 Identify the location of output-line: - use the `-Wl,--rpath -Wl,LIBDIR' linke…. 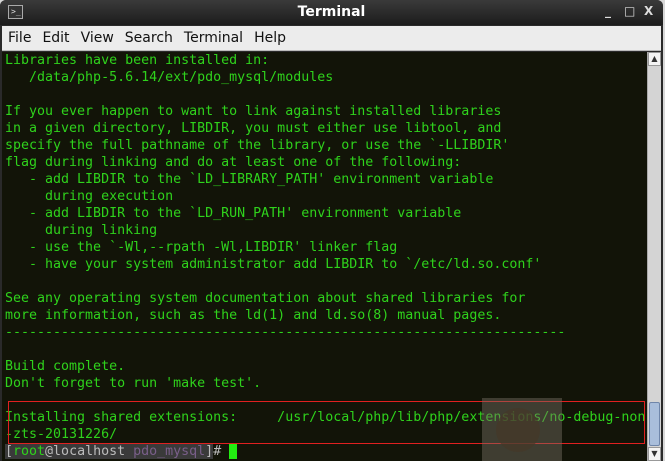
(201, 247).